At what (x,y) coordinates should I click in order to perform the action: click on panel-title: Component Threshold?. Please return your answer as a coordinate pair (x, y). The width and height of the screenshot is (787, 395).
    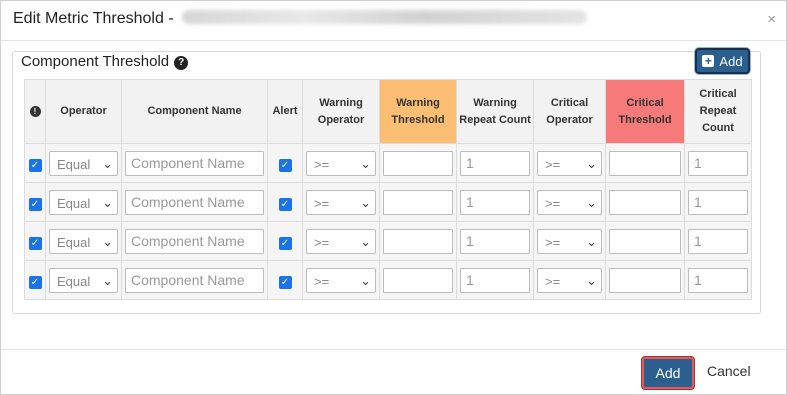
    Looking at the image, I should click on (105, 61).